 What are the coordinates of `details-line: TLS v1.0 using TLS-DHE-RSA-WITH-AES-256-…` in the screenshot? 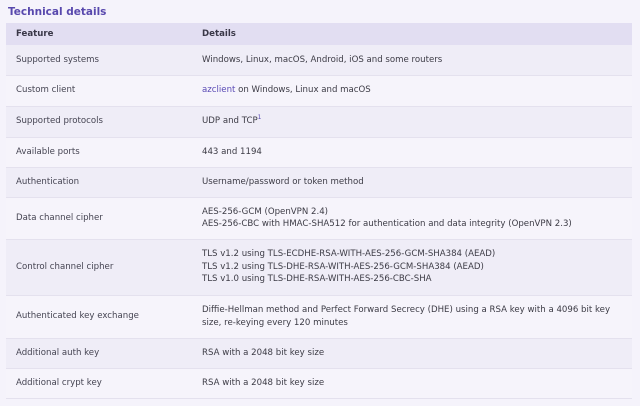 It's located at (317, 279).